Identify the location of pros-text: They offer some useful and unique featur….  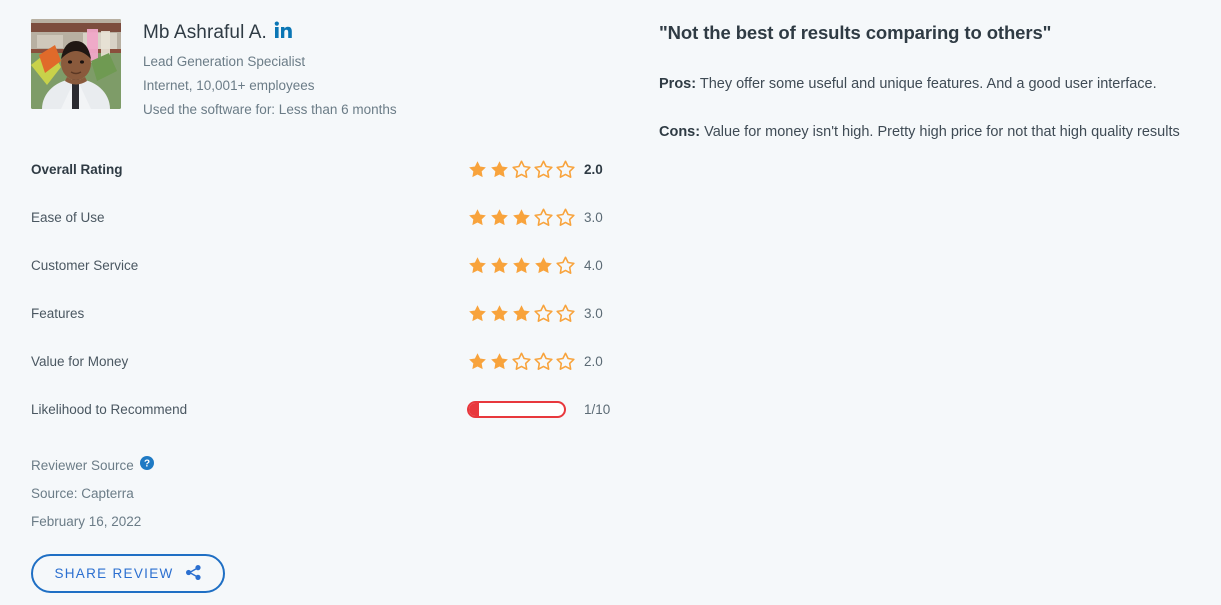
(926, 84).